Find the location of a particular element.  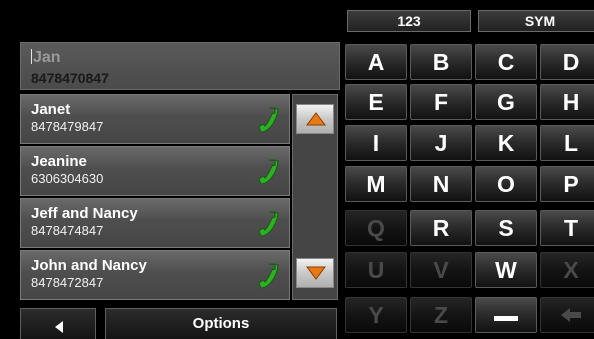

key-v: V is located at coordinates (441, 270).